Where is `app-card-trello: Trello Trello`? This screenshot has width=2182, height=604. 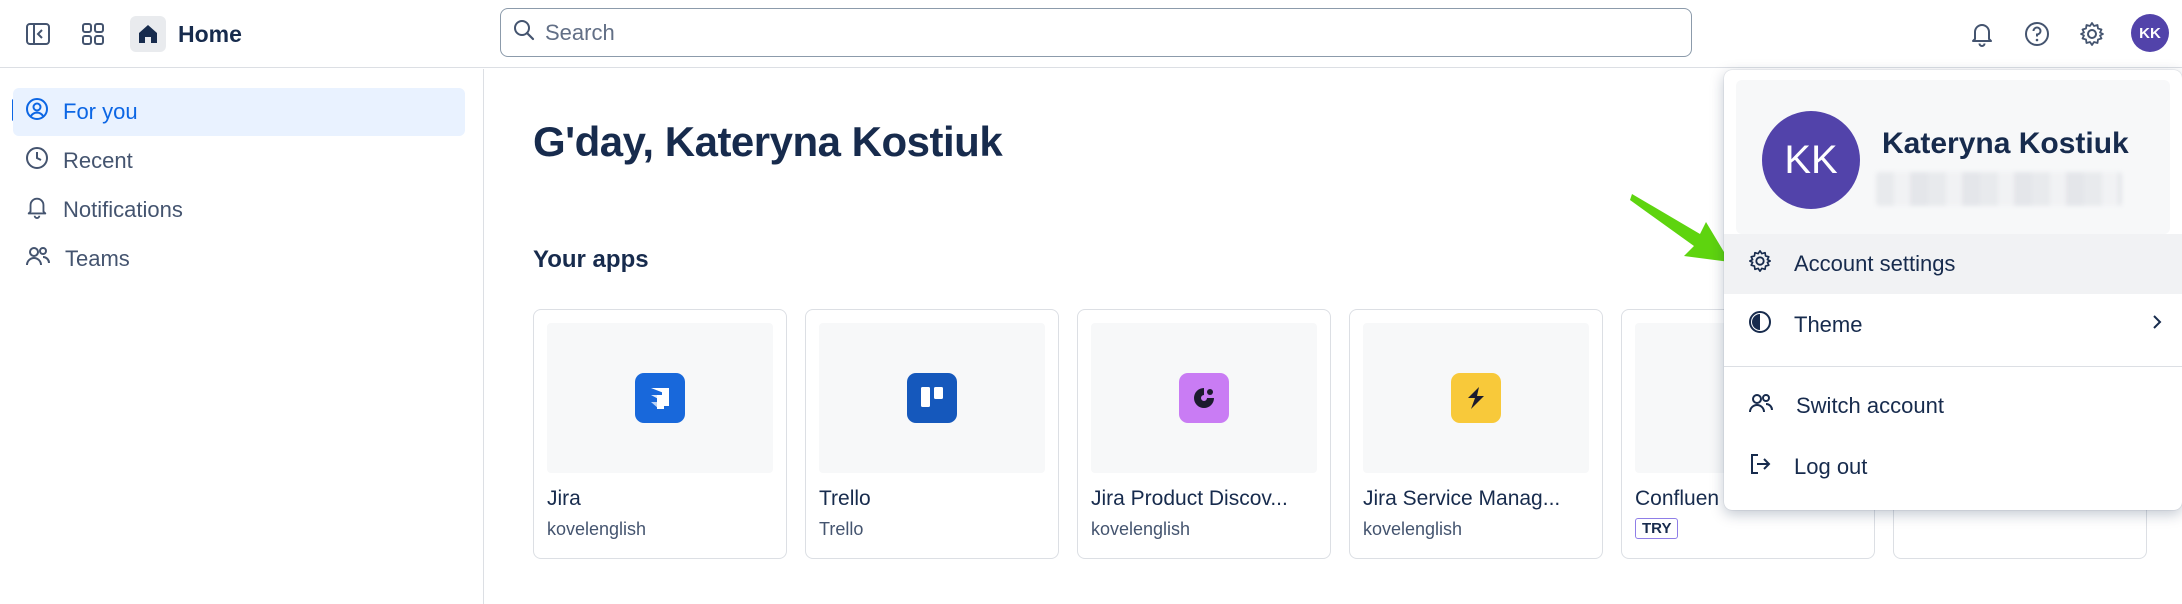
app-card-trello: Trello Trello is located at coordinates (932, 434).